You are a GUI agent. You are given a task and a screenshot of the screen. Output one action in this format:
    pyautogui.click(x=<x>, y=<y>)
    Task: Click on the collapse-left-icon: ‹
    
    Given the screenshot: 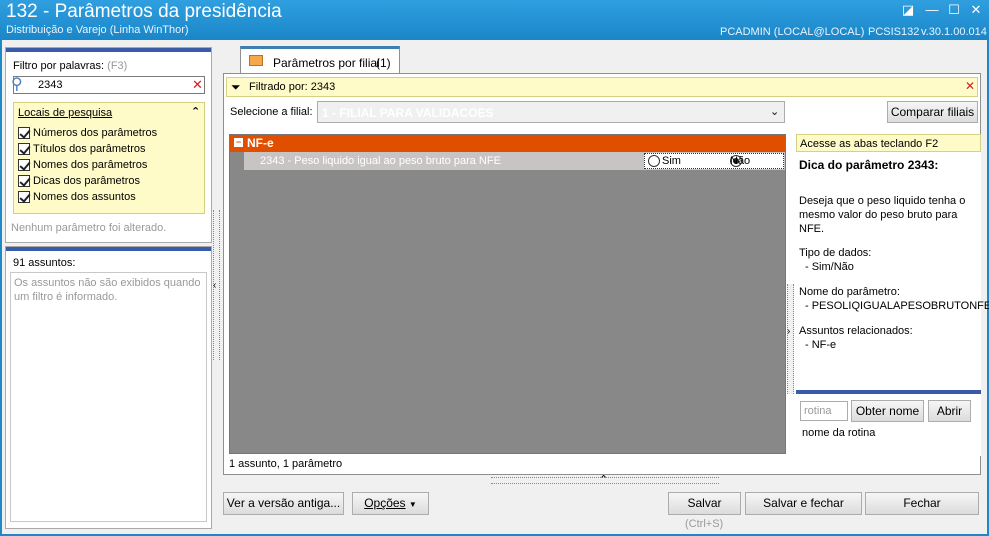 What is the action you would take?
    pyautogui.click(x=214, y=285)
    